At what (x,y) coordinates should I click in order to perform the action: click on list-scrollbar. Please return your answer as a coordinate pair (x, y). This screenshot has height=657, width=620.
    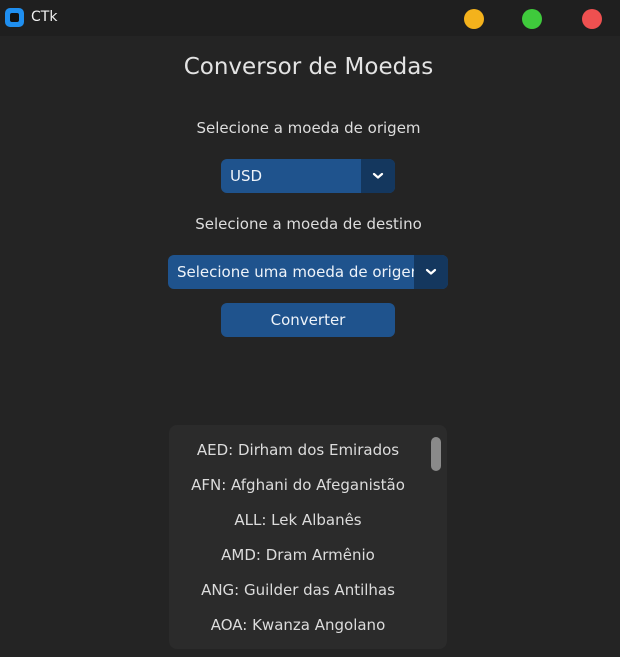
    Looking at the image, I should click on (436, 454).